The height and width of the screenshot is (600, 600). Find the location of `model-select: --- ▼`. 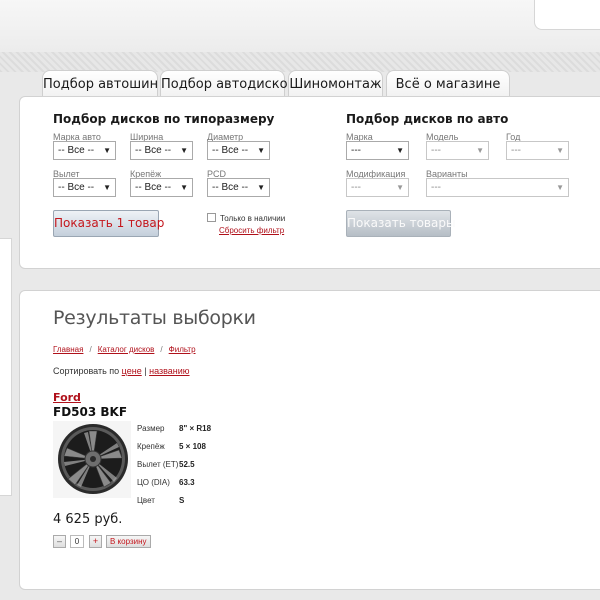

model-select: --- ▼ is located at coordinates (457, 150).